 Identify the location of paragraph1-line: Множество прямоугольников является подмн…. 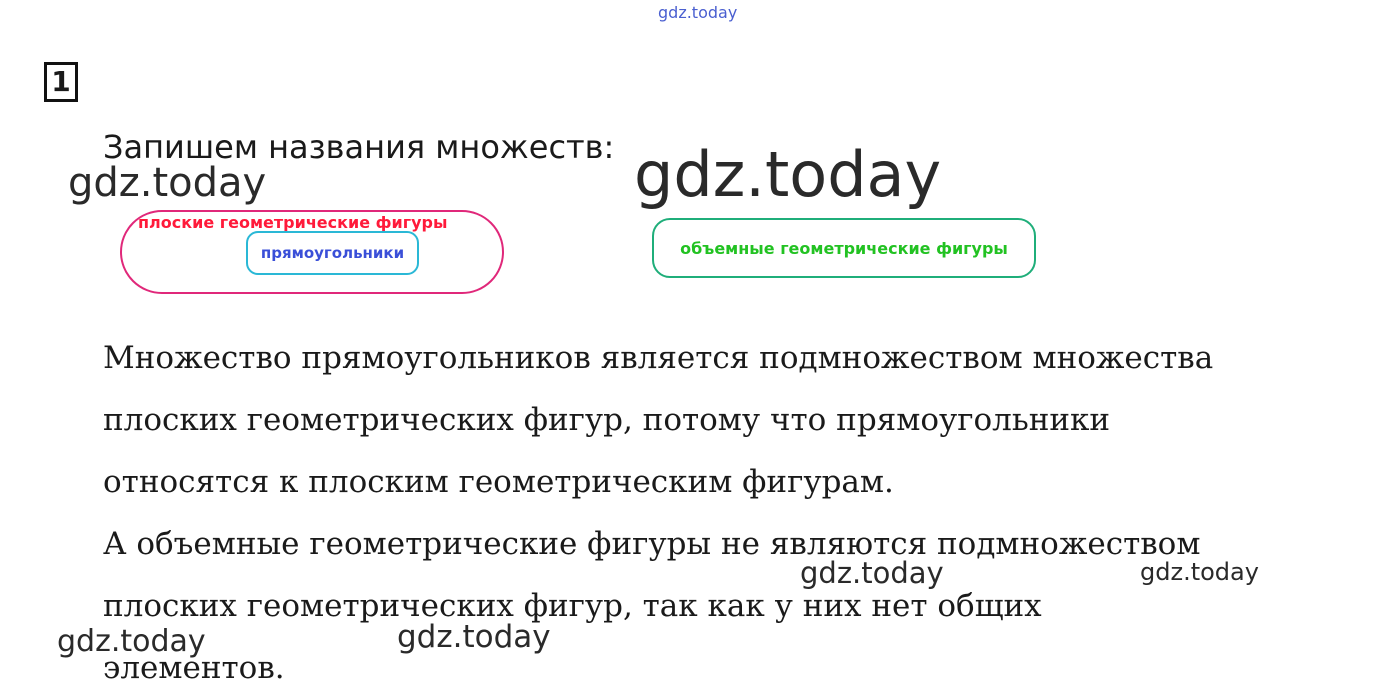
(658, 358).